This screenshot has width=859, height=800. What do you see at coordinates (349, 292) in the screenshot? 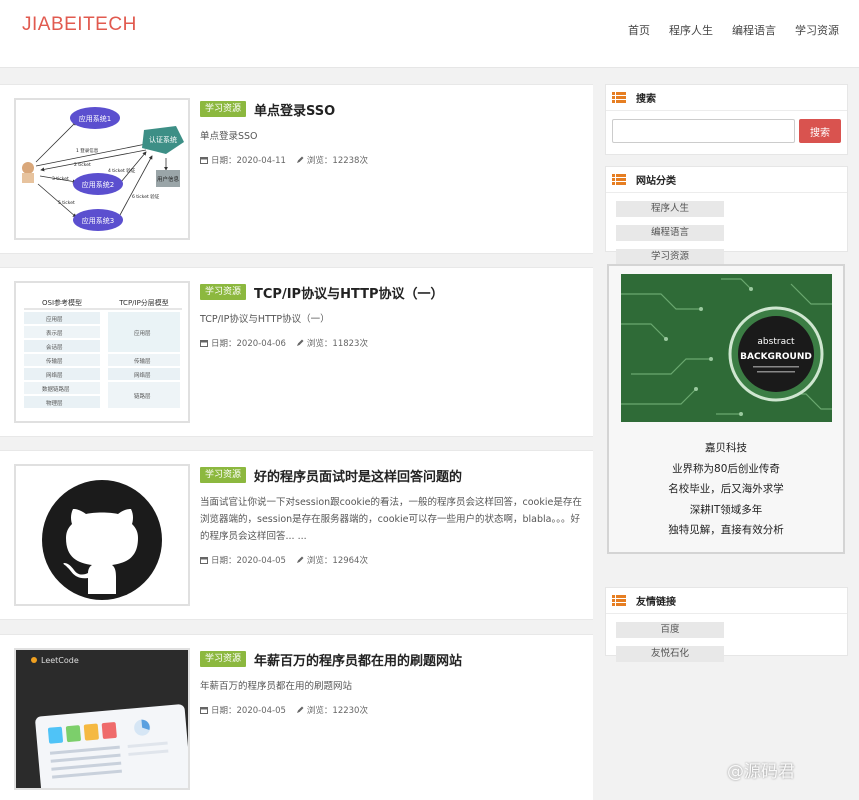
I see `article-title: TCP/IP协议与HTTP协议（一）` at bounding box center [349, 292].